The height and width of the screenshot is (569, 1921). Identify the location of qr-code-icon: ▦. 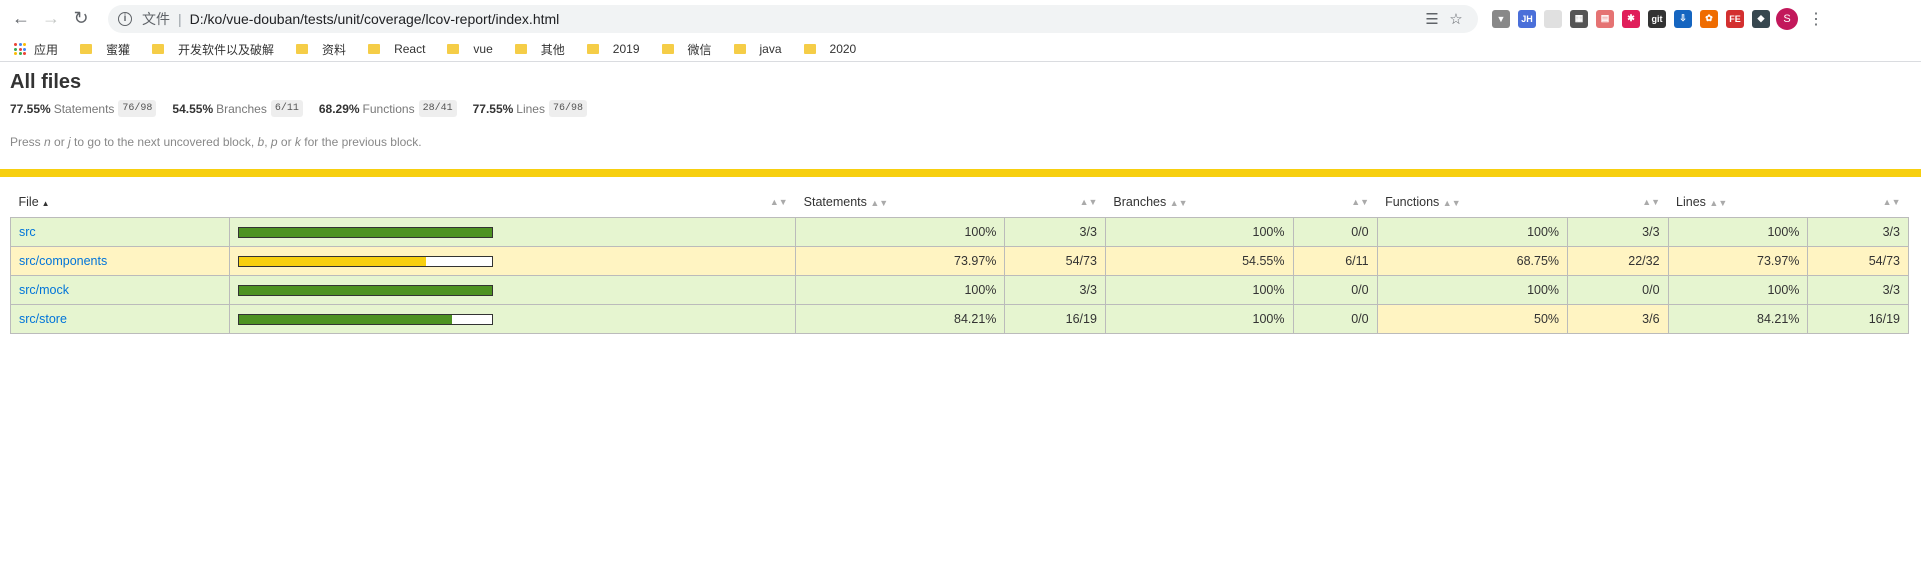
(1579, 18).